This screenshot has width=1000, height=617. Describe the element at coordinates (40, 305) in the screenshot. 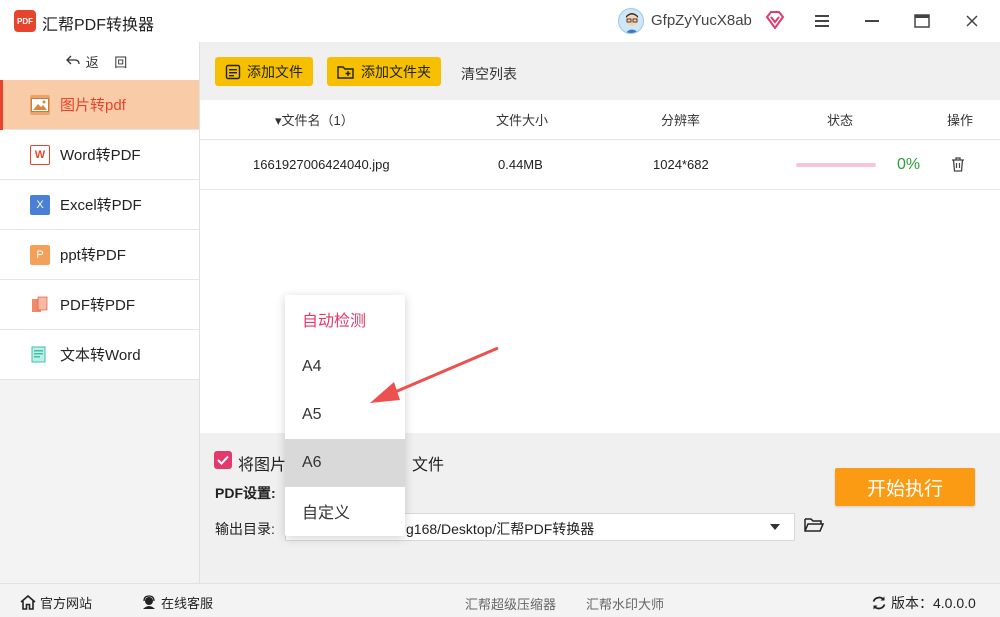

I see `pdf-icon` at that location.